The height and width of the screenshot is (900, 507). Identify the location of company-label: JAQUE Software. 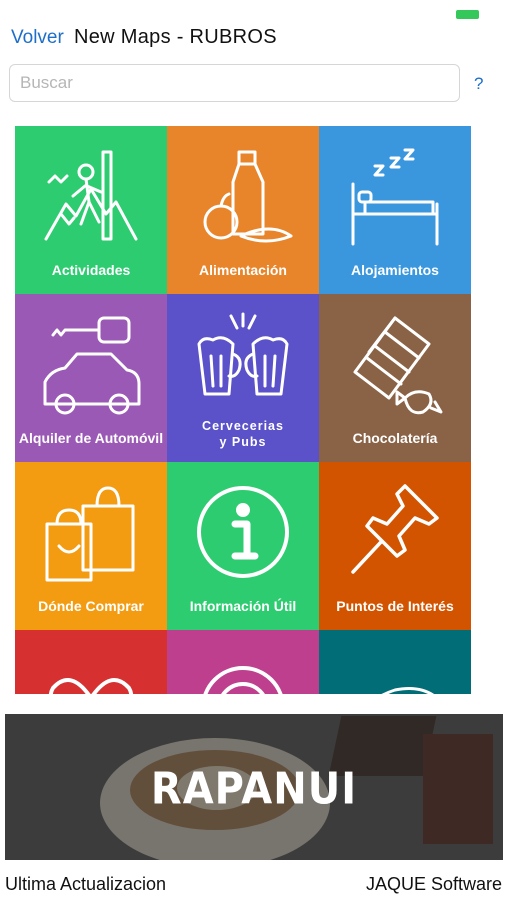
(433, 884).